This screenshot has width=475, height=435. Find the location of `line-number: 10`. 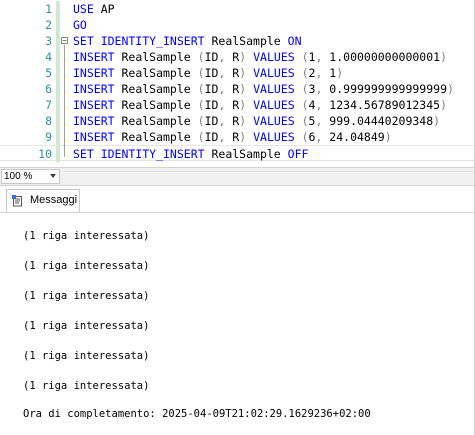

line-number: 10 is located at coordinates (45, 154).